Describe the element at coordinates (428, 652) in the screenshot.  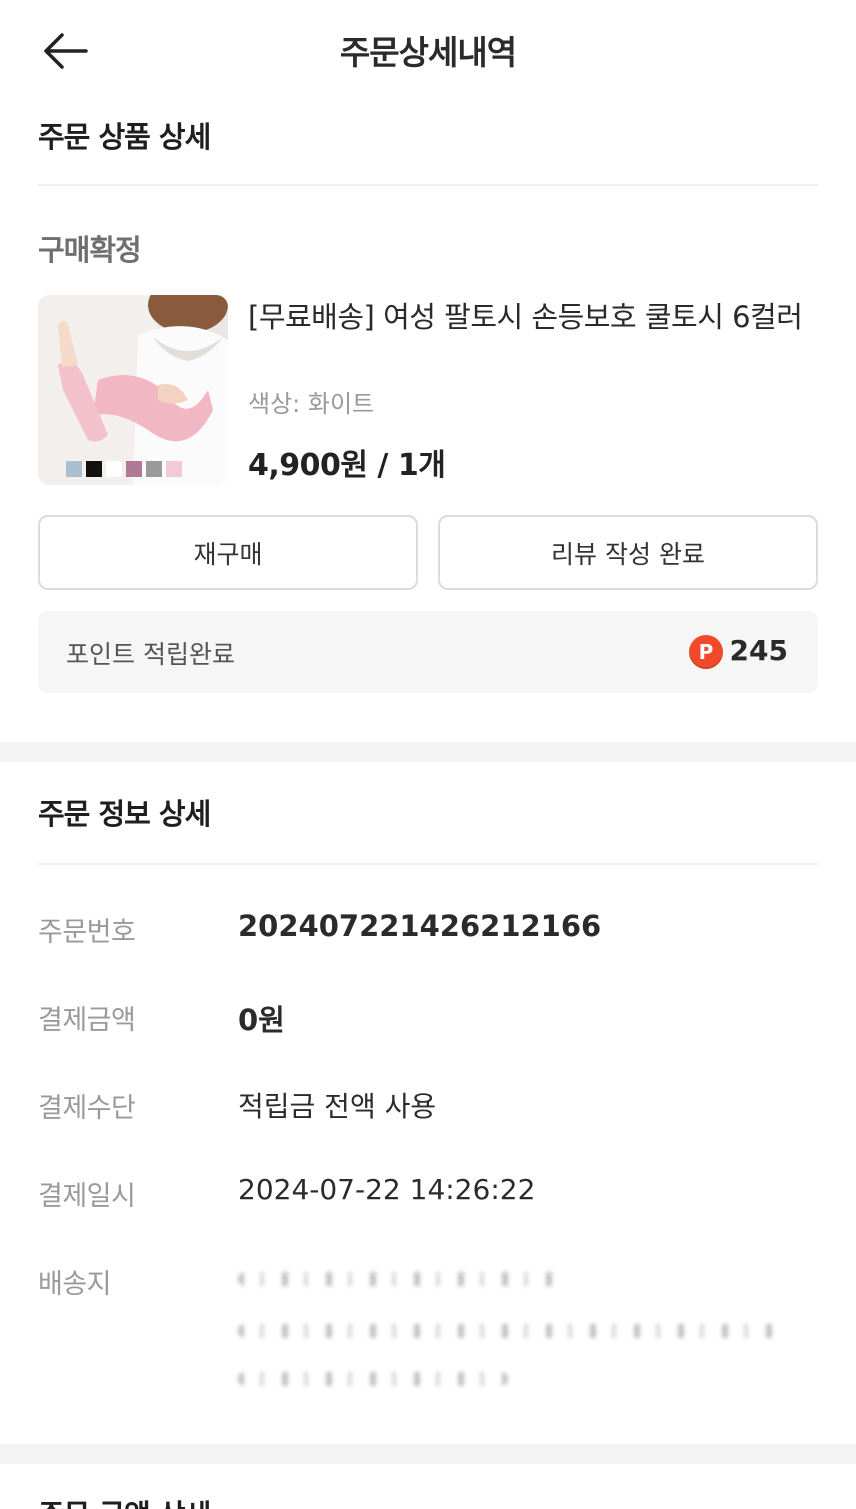
I see `points-summary: 포인트 적립완료 P 245` at that location.